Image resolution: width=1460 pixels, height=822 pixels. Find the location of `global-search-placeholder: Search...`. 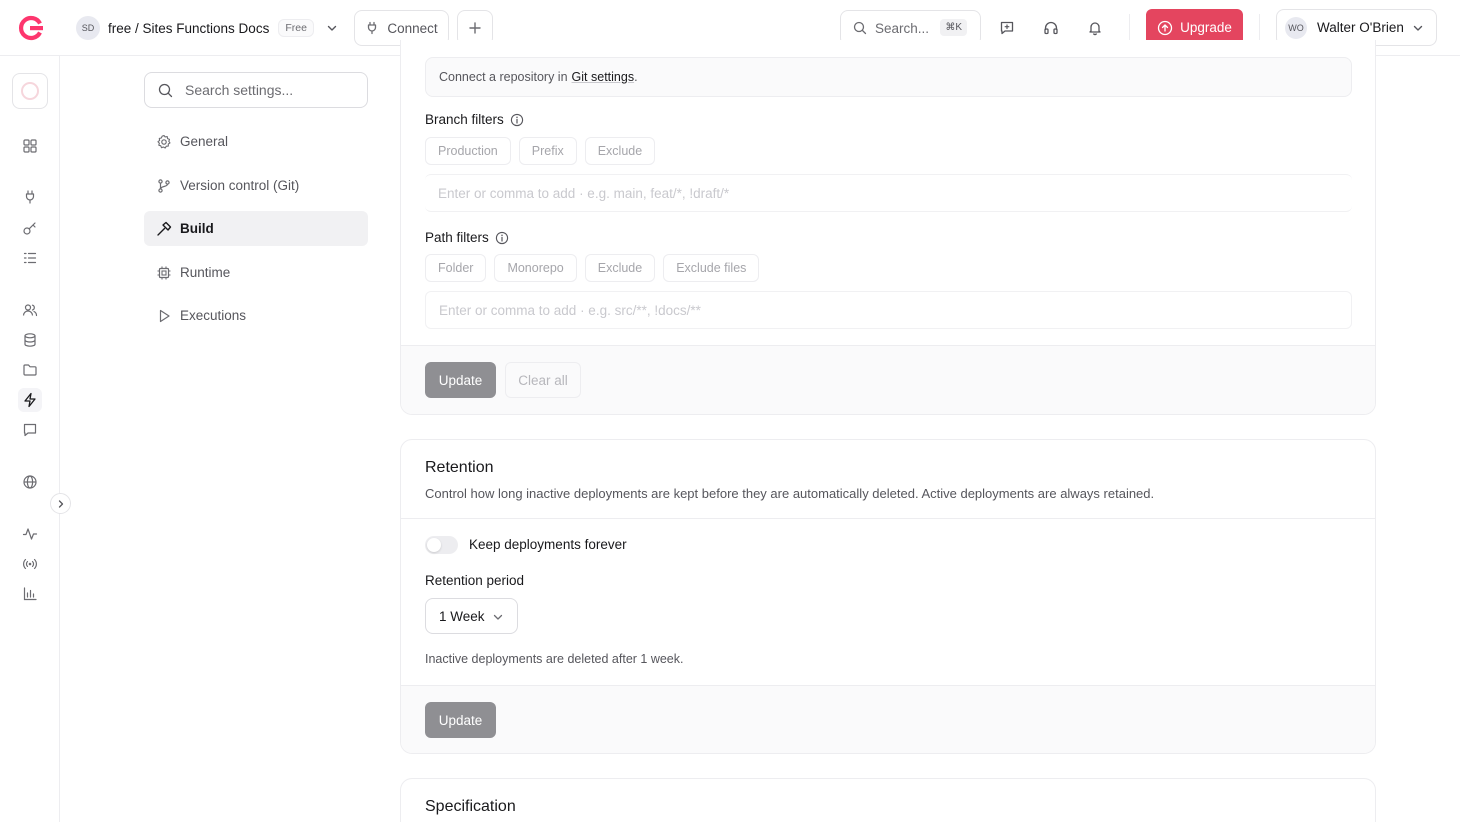

global-search-placeholder: Search... is located at coordinates (902, 28).